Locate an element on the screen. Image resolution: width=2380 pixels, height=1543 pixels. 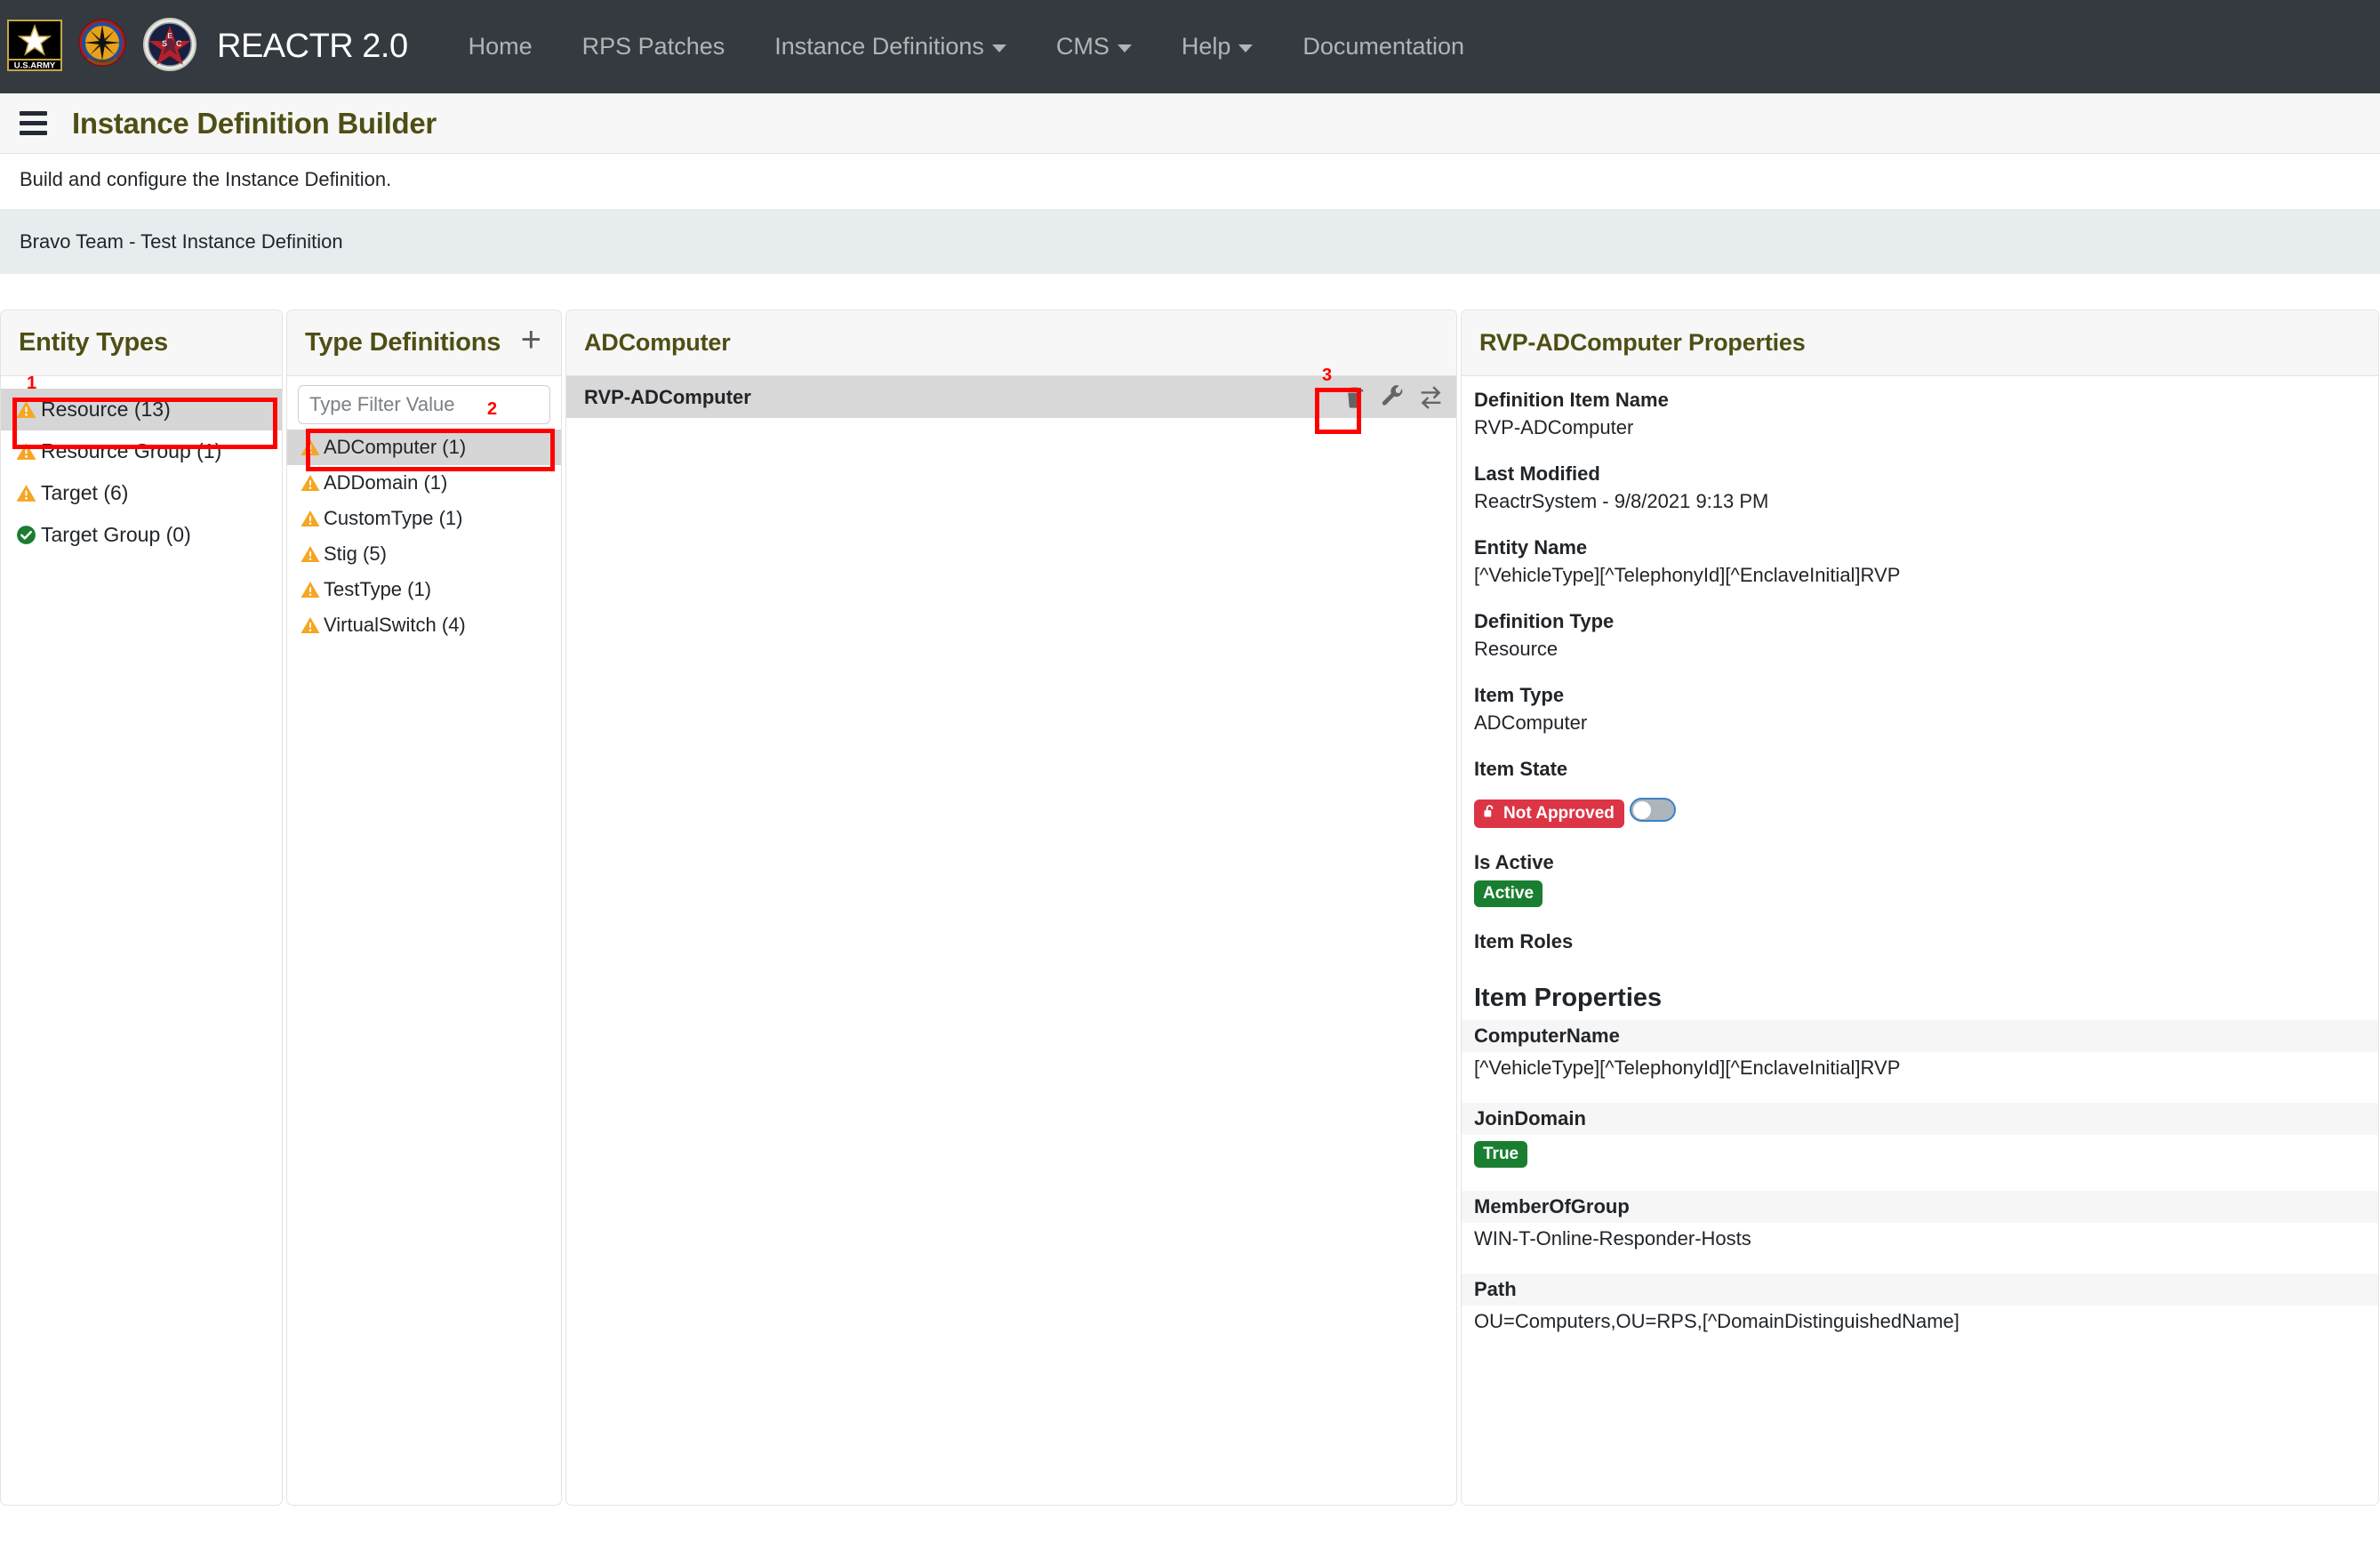
type-definitions-title: Type Definitions is located at coordinates (403, 342).